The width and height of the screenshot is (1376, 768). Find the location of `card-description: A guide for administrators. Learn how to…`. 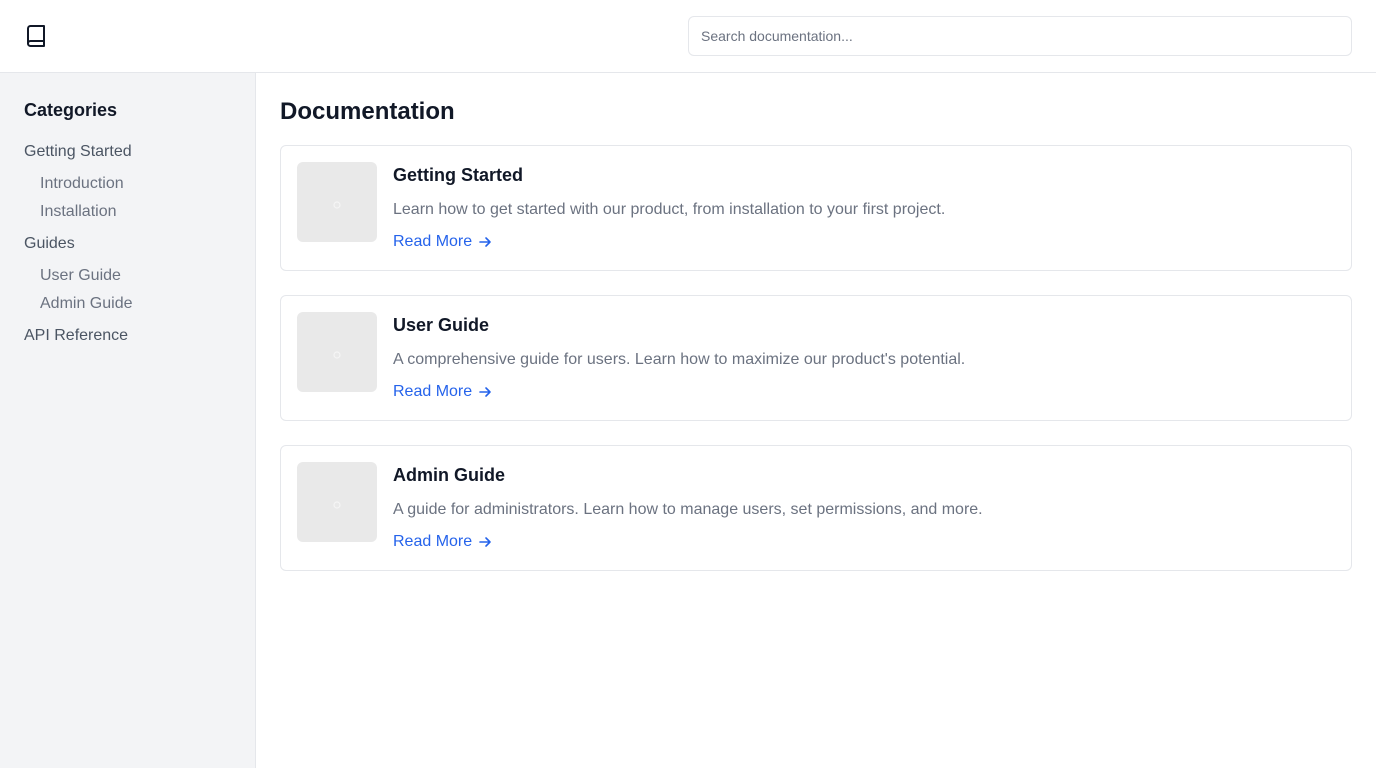

card-description: A guide for administrators. Learn how to… is located at coordinates (688, 509).